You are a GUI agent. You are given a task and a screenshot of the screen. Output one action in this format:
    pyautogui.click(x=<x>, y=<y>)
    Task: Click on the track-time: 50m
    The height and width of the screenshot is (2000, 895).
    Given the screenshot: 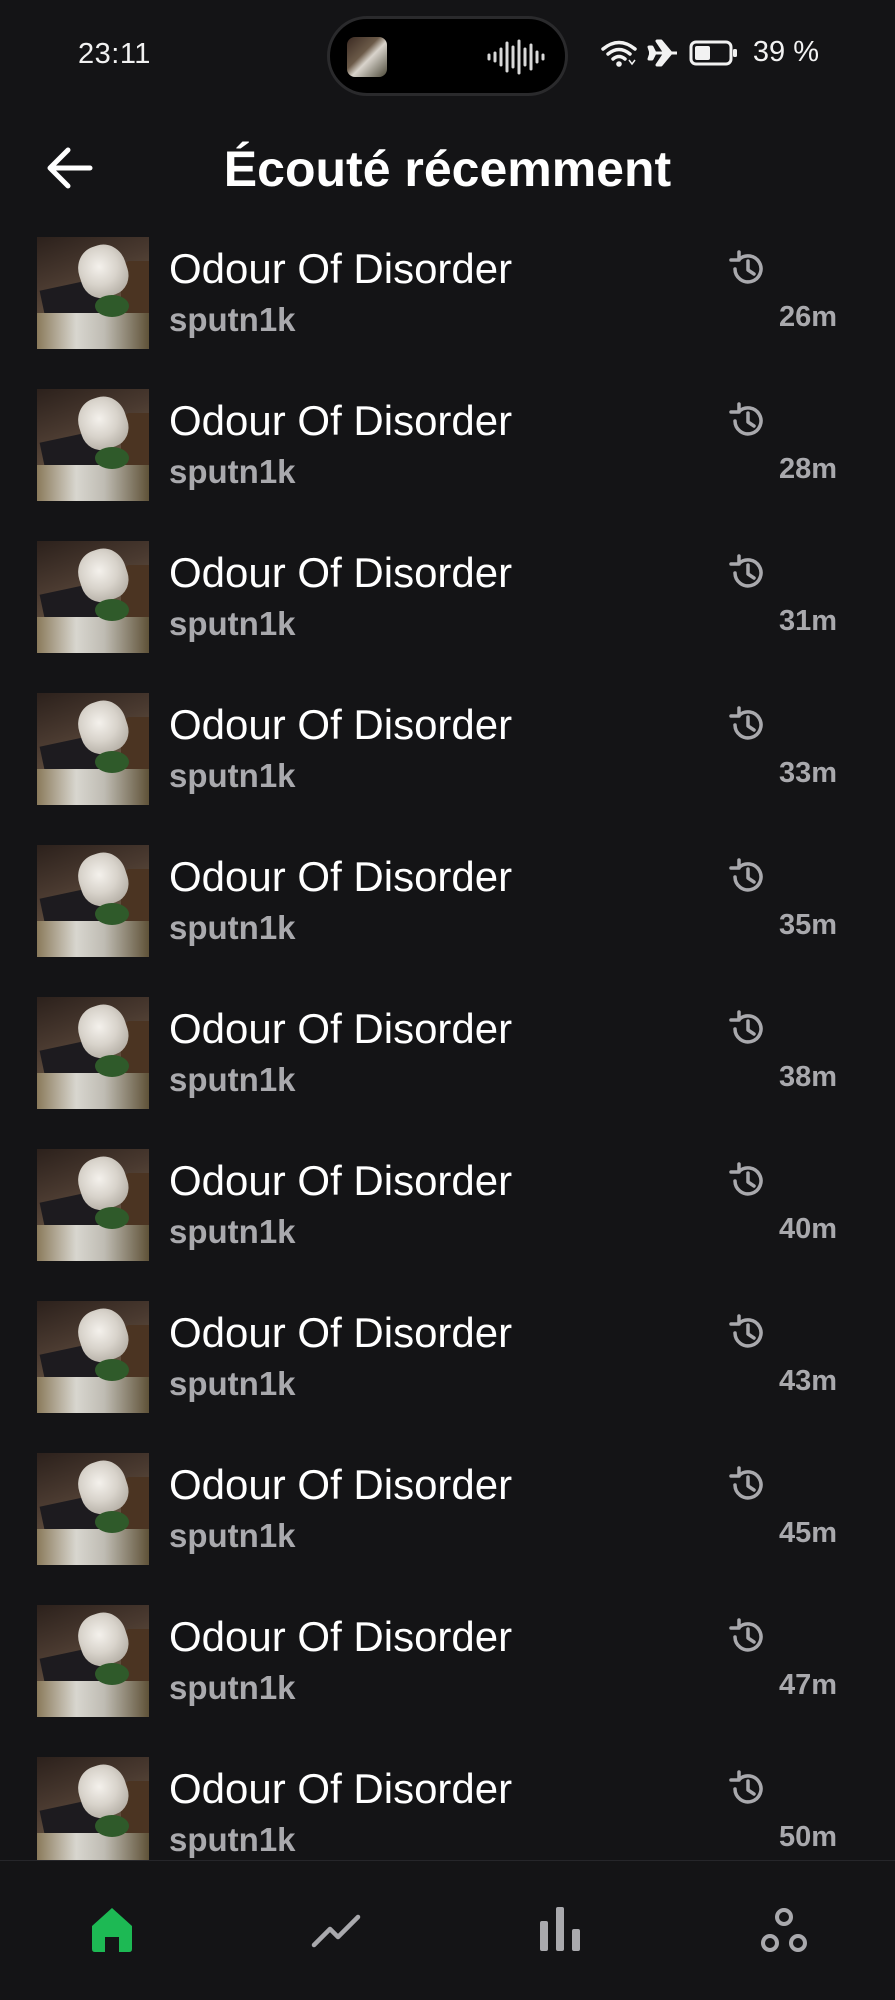 What is the action you would take?
    pyautogui.click(x=807, y=1837)
    